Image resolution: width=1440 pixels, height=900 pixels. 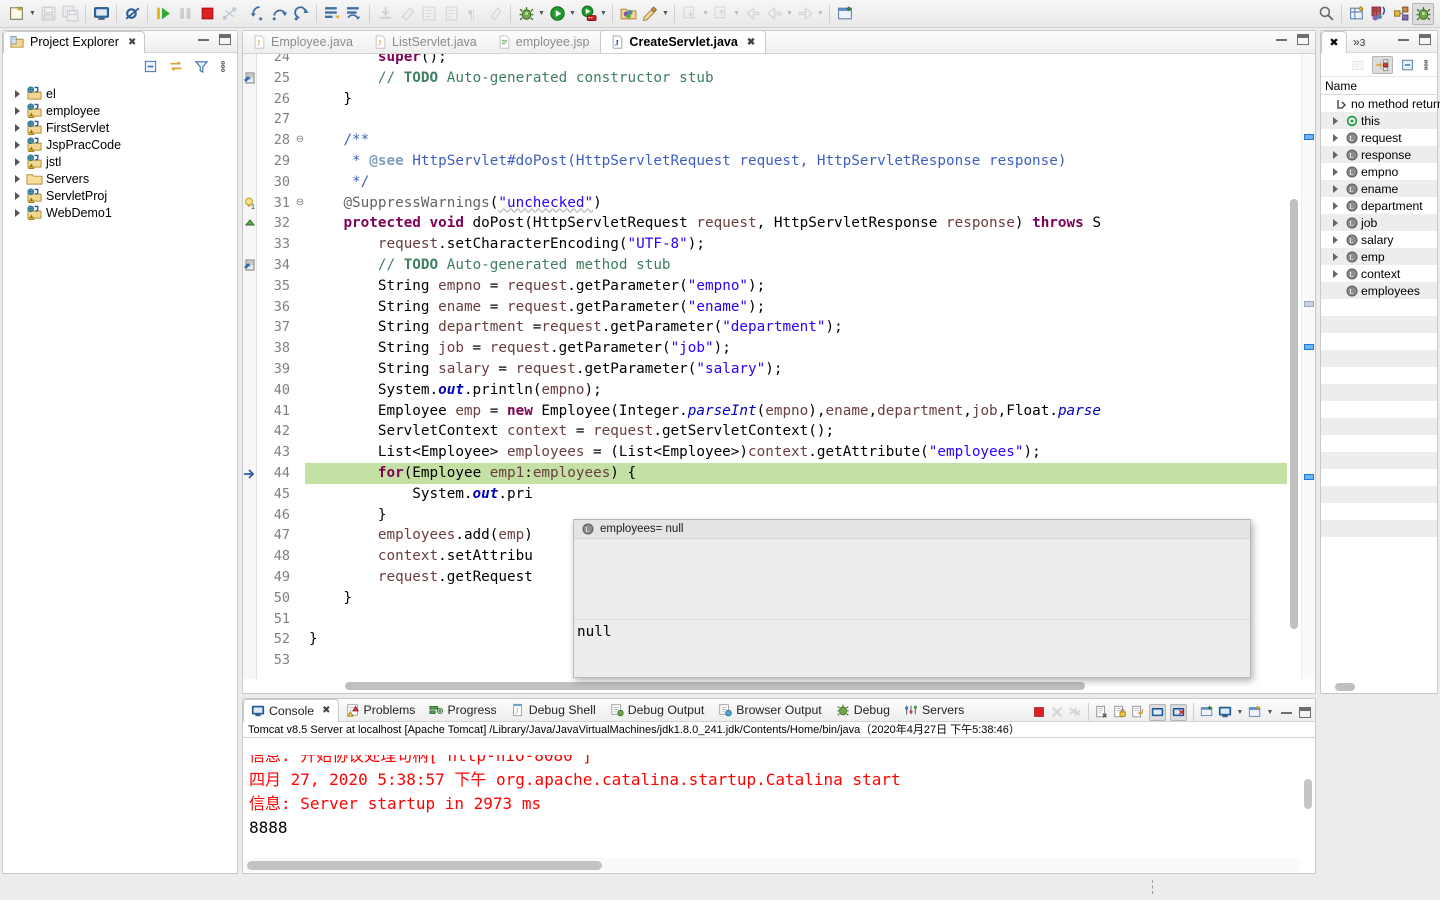 I want to click on step-into-icon, so click(x=257, y=14).